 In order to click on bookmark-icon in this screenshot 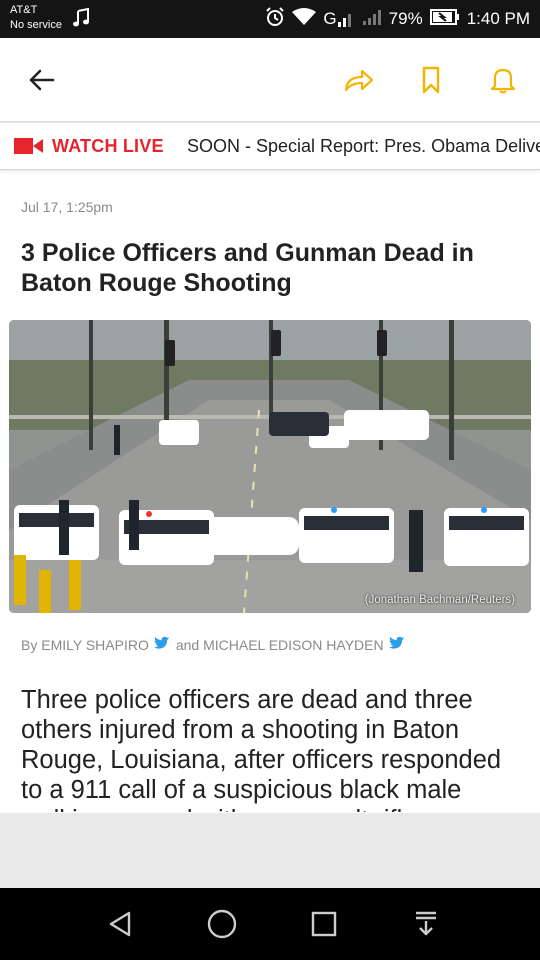, I will do `click(431, 80)`.